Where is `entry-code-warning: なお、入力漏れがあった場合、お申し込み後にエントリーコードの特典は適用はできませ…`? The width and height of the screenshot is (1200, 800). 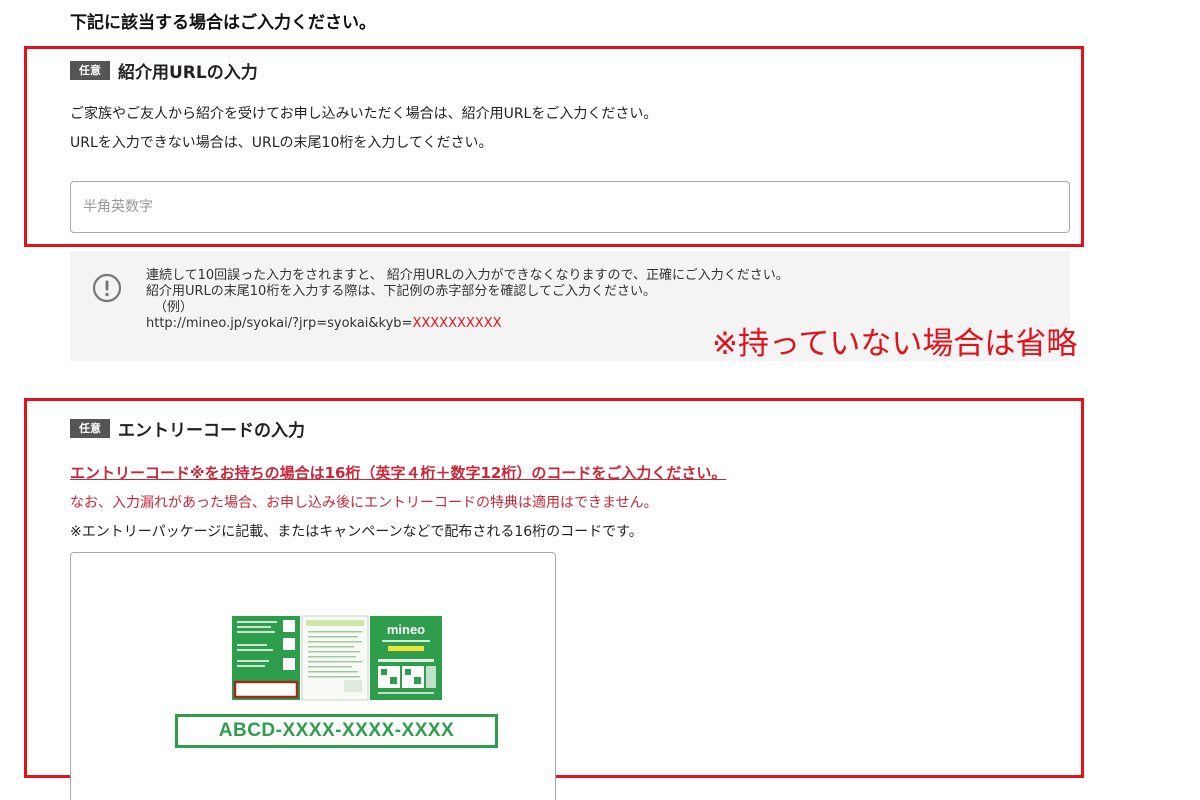 entry-code-warning: なお、入力漏れがあった場合、お申し込み後にエントリーコードの特典は適用はできませ… is located at coordinates (364, 503).